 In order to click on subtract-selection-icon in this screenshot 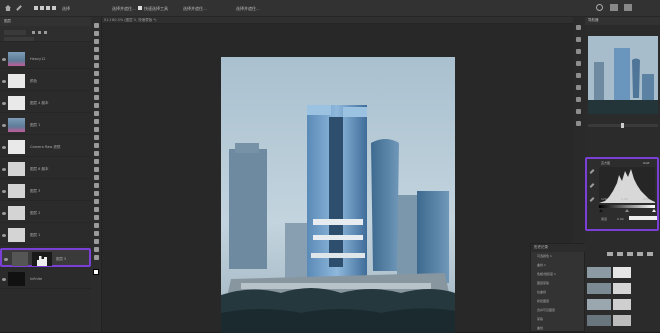, I will do `click(48, 8)`.